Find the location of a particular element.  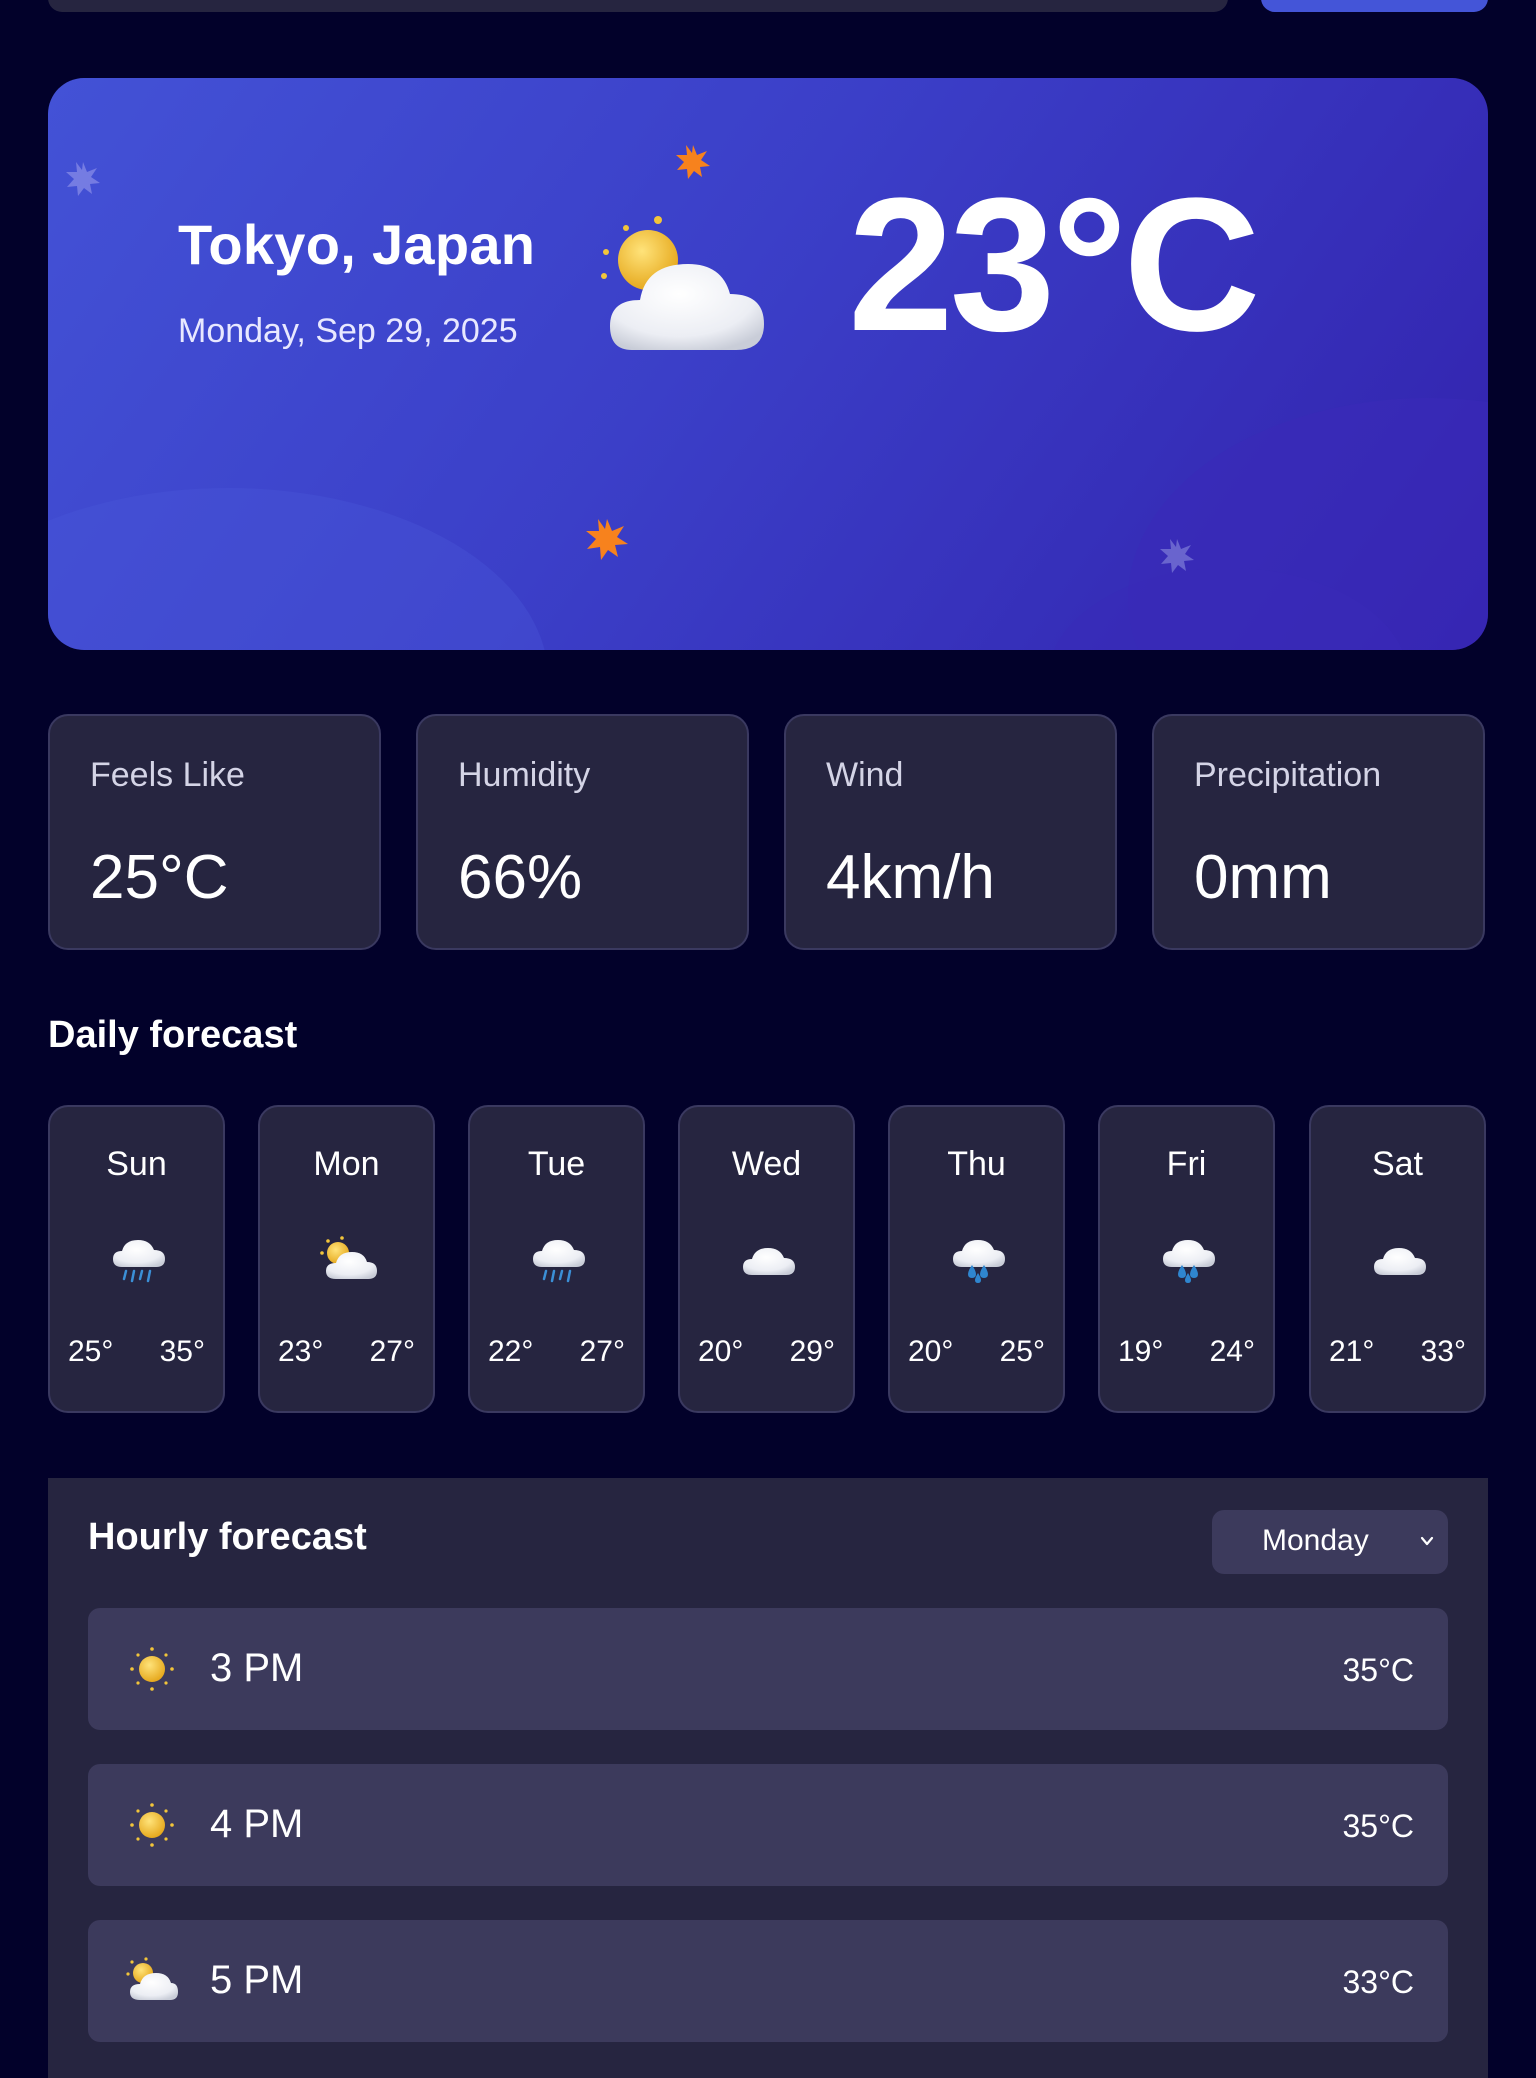

low-temp: 22° is located at coordinates (511, 1351).